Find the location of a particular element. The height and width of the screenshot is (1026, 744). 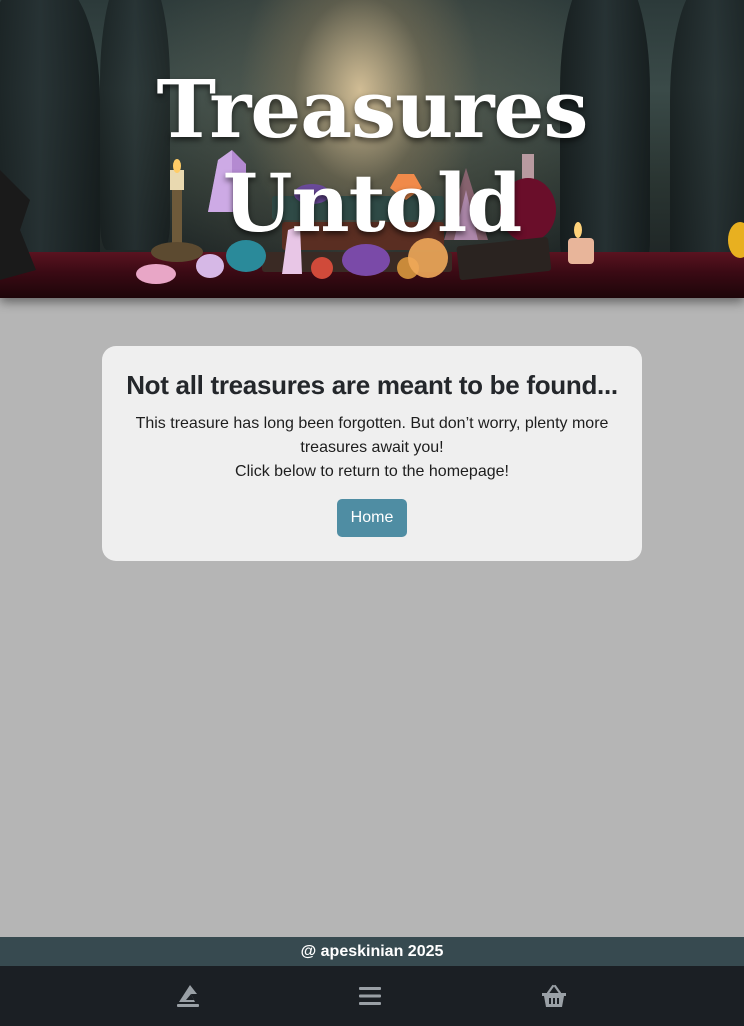

nav-menu-button is located at coordinates (370, 996).